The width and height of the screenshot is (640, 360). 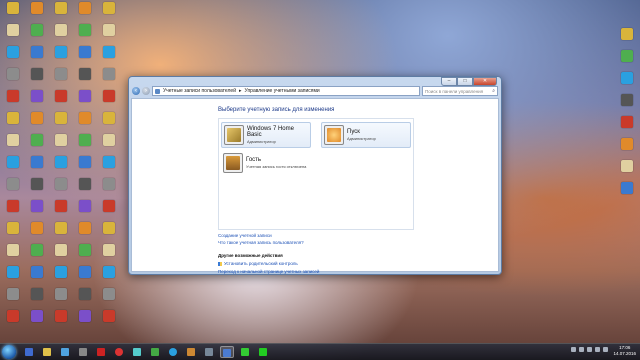 I want to click on back-button: ‹, so click(x=136, y=91).